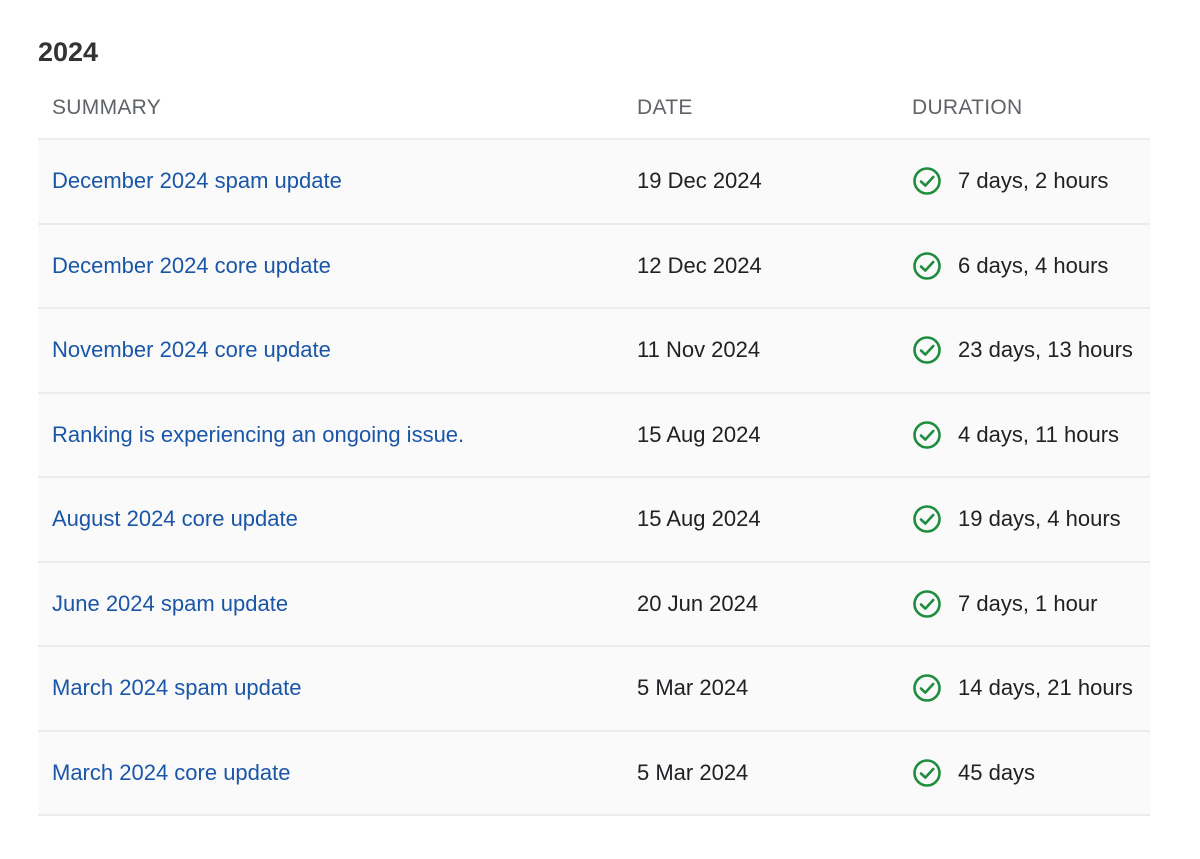 The height and width of the screenshot is (859, 1200). I want to click on incident-duration-cell: 7 days, 2 hours, so click(1024, 181).